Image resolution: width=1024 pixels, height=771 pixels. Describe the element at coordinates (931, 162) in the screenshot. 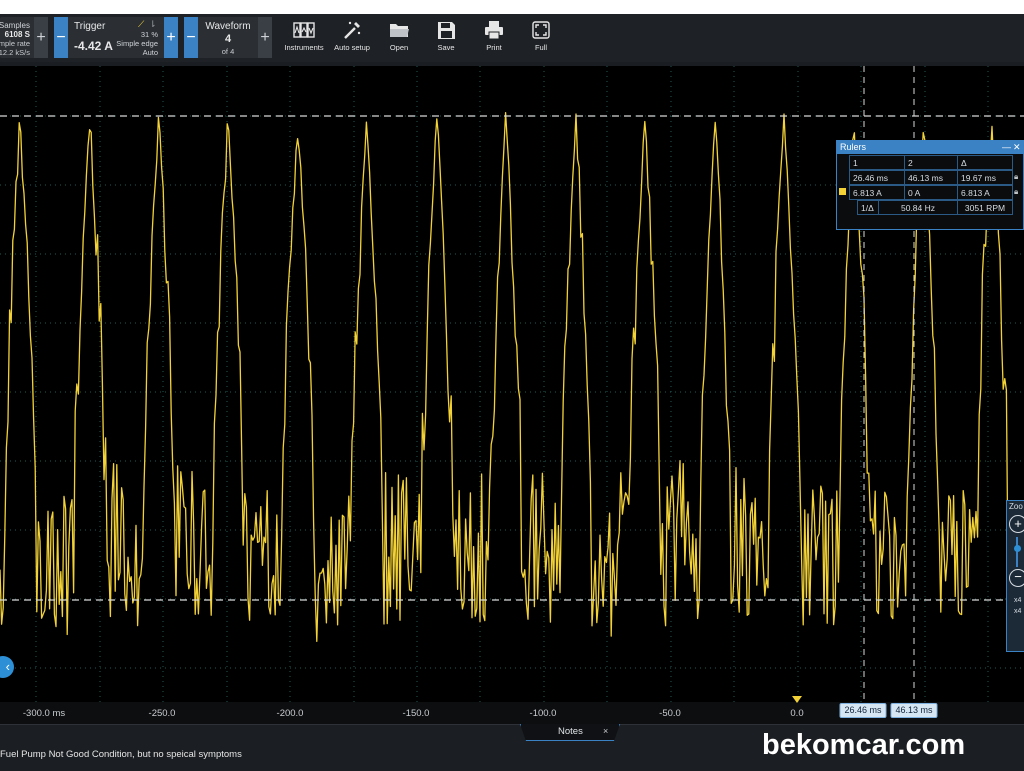

I see `rulers-col-2: 2` at that location.